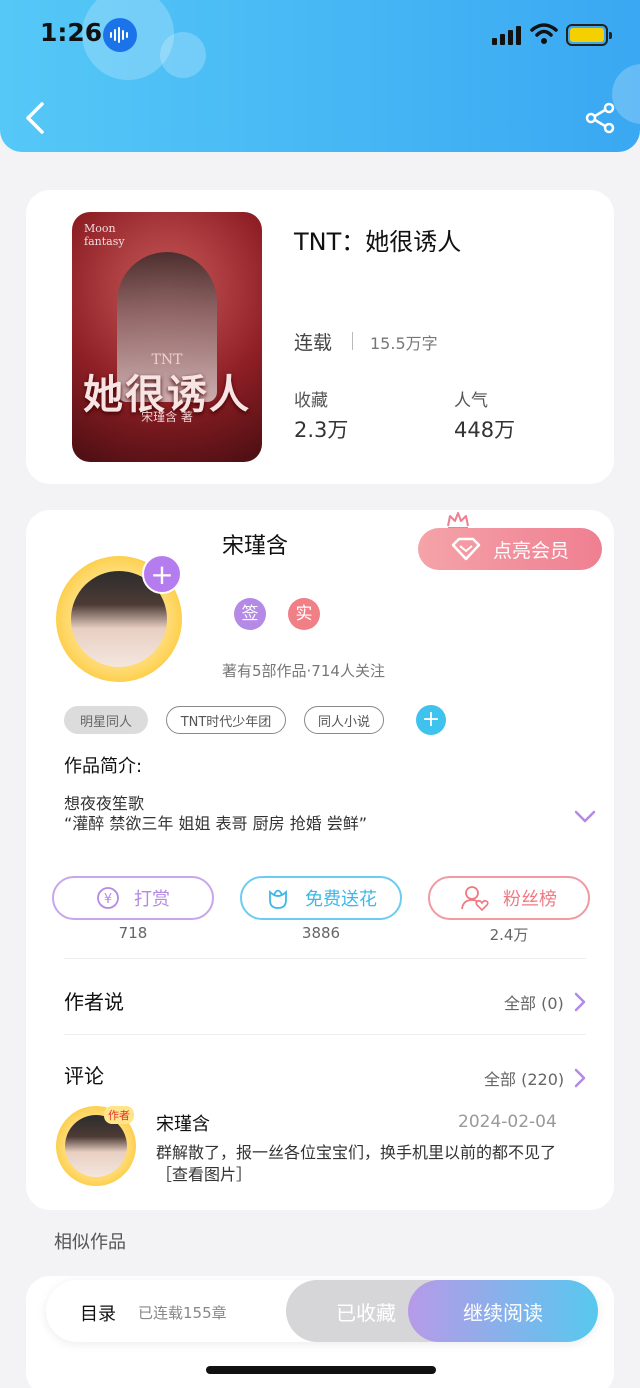 The height and width of the screenshot is (1388, 640). What do you see at coordinates (404, 343) in the screenshot?
I see `book-word-count: 15.5万字` at bounding box center [404, 343].